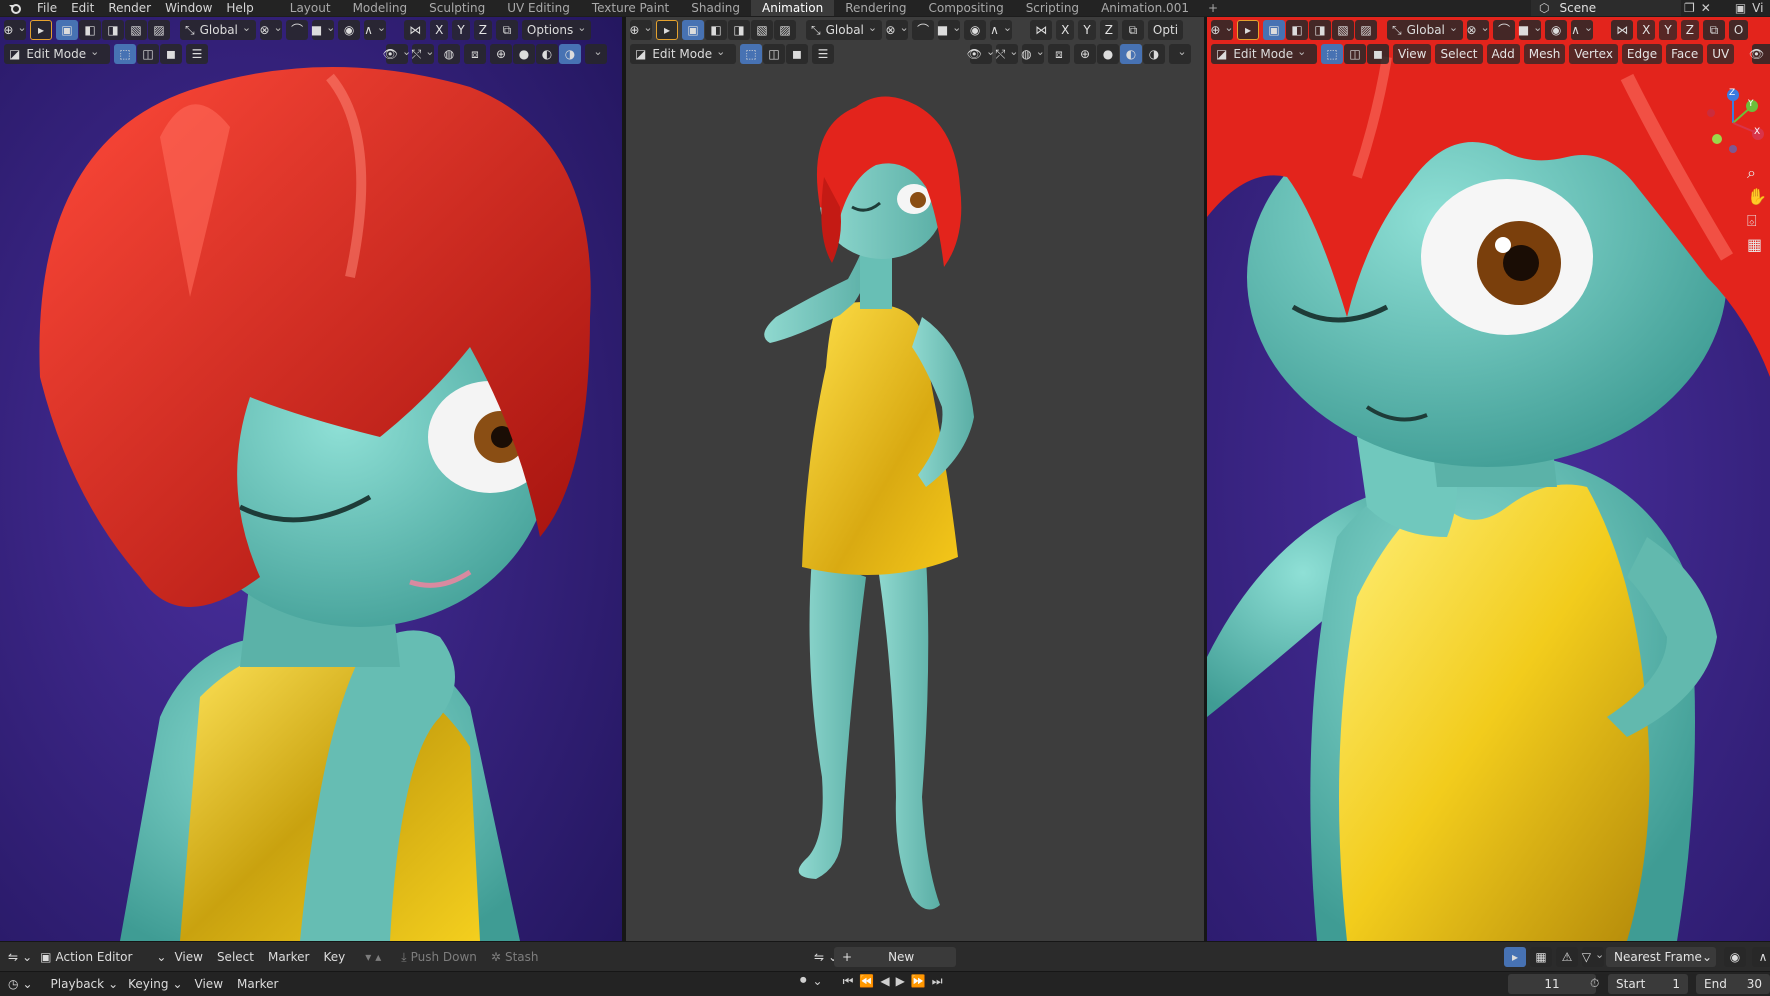 This screenshot has height=996, width=1770. What do you see at coordinates (937, 981) in the screenshot?
I see `jump-end-icon: ⏭` at bounding box center [937, 981].